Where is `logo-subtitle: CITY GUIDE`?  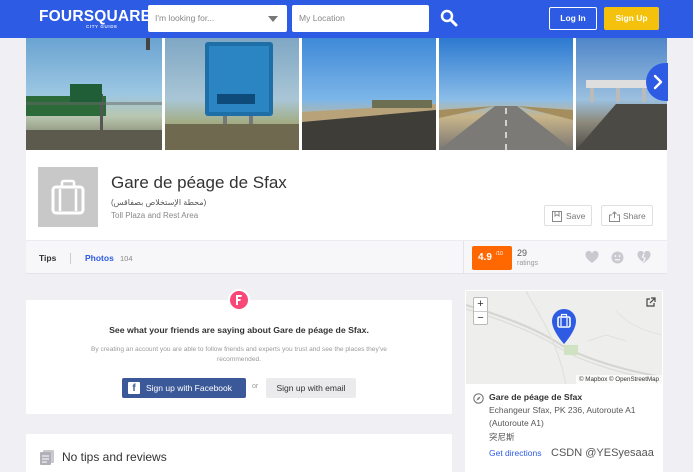
logo-subtitle: CITY GUIDE is located at coordinates (102, 26).